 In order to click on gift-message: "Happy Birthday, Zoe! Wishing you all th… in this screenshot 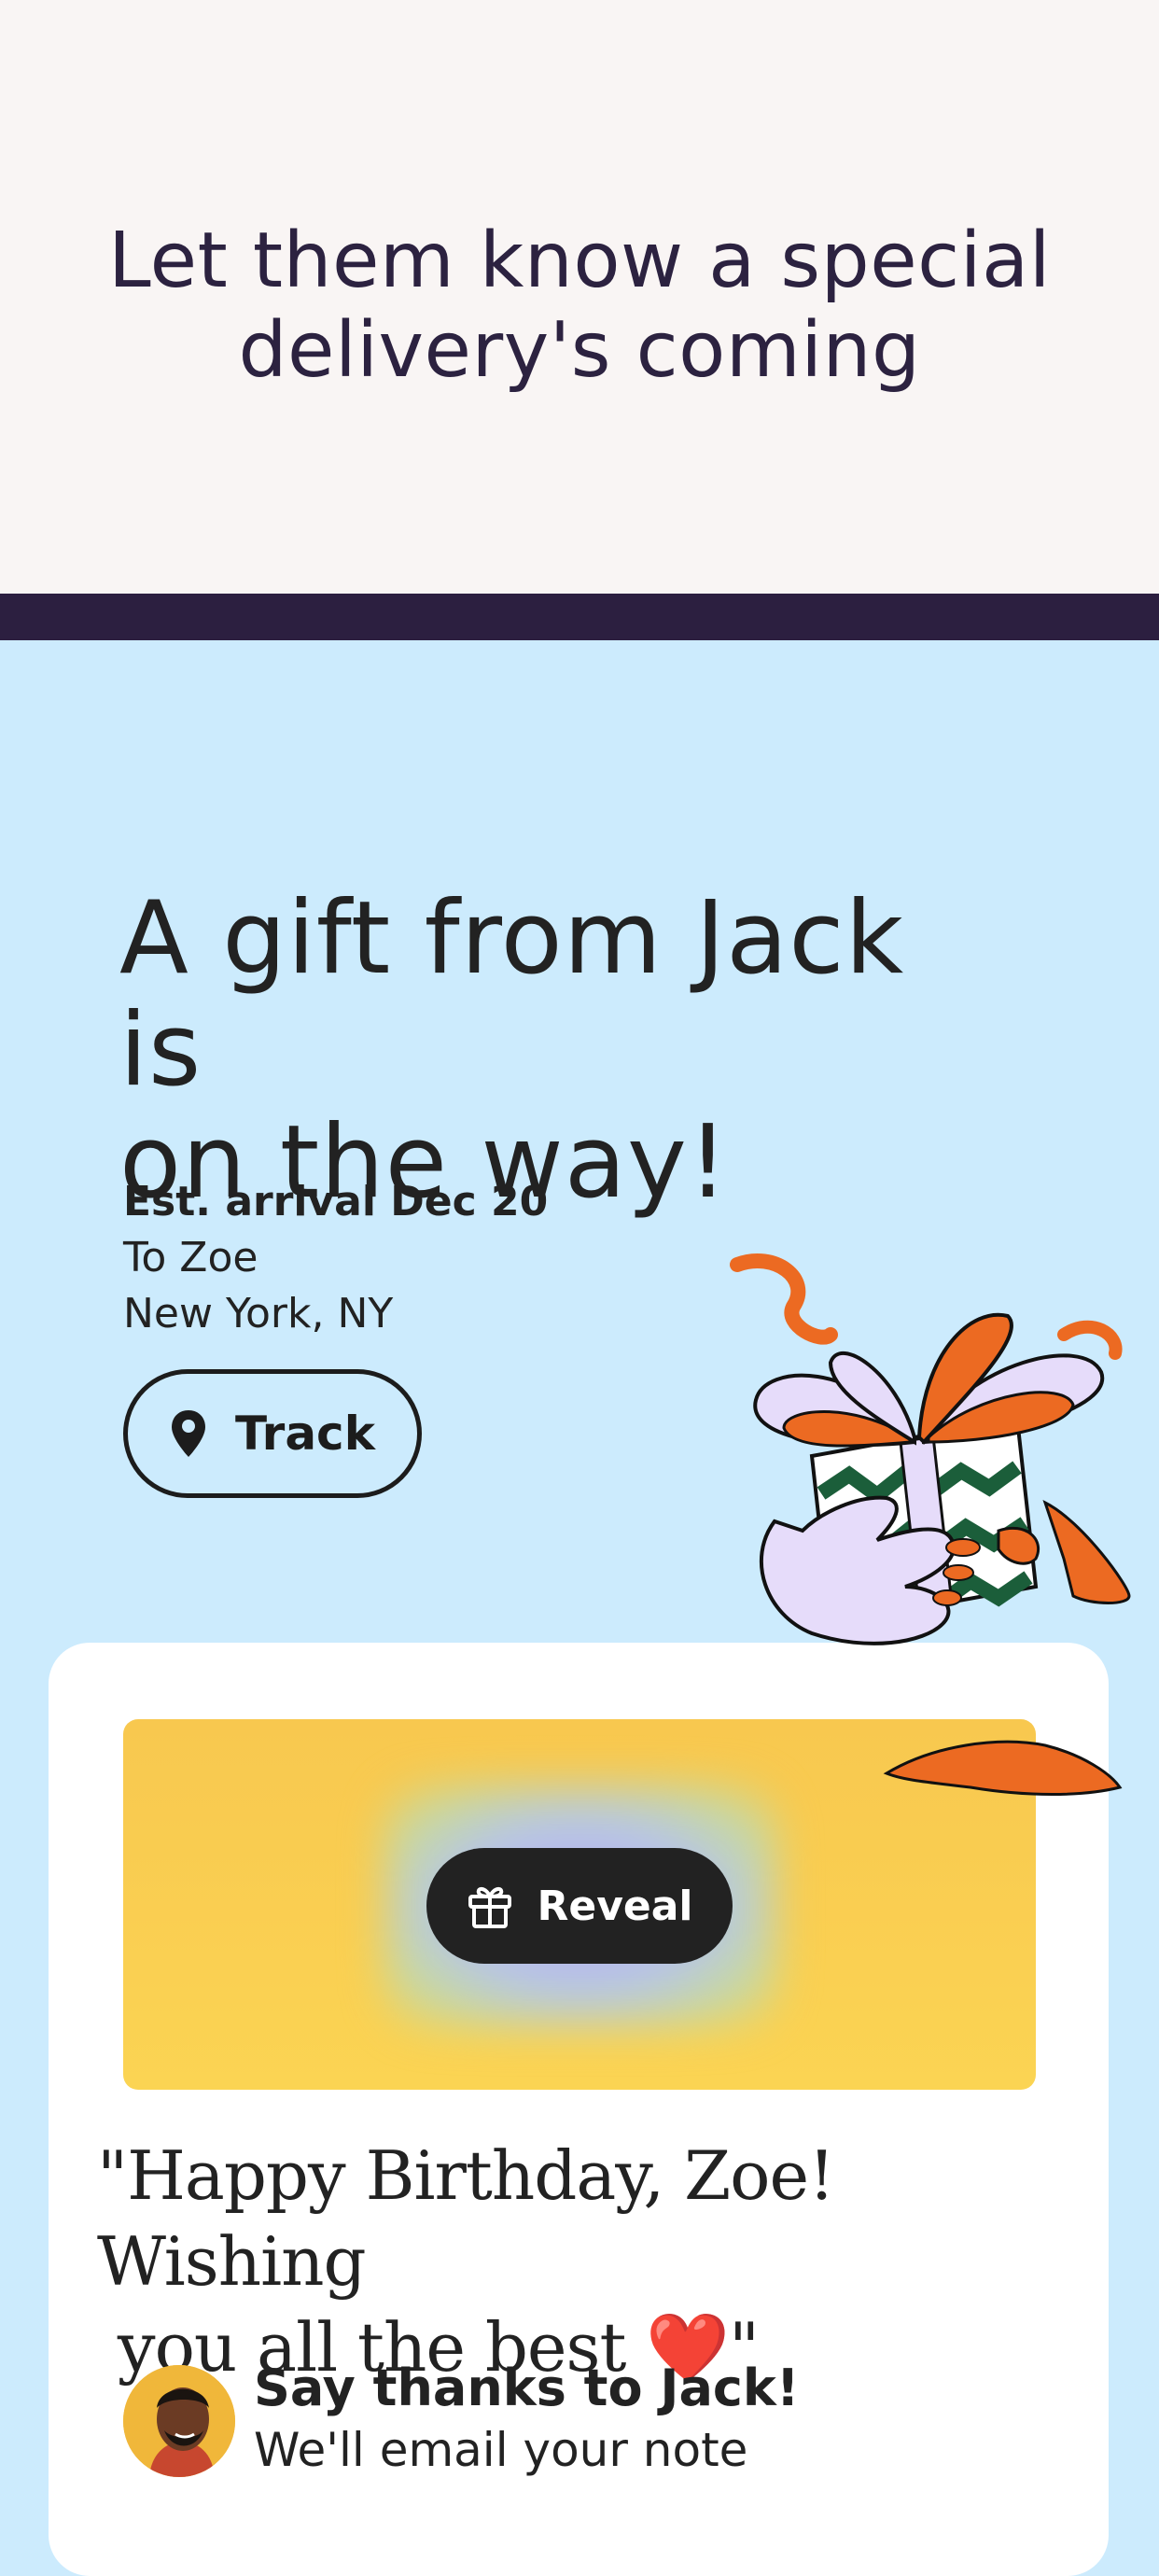, I will do `click(591, 2261)`.